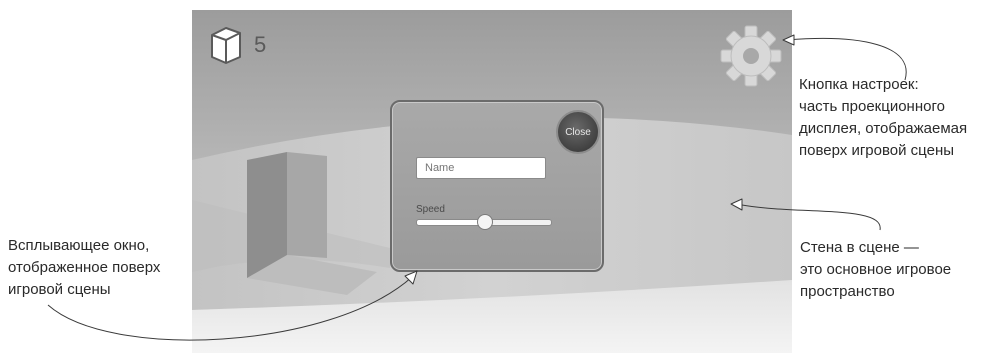 The image size is (997, 353). I want to click on annotation-line: игровой сцены, so click(59, 289).